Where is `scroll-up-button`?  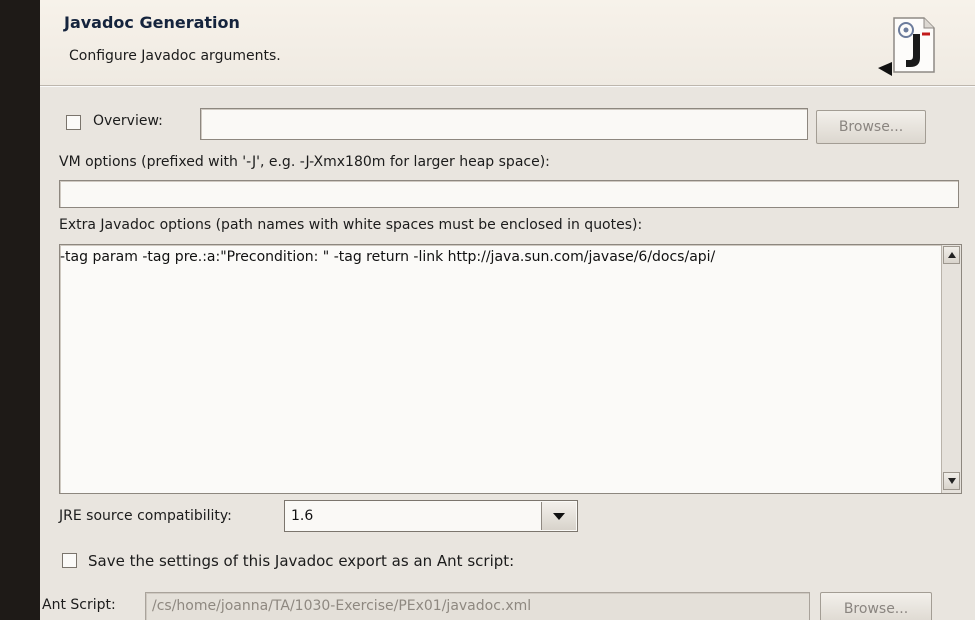 scroll-up-button is located at coordinates (951, 255).